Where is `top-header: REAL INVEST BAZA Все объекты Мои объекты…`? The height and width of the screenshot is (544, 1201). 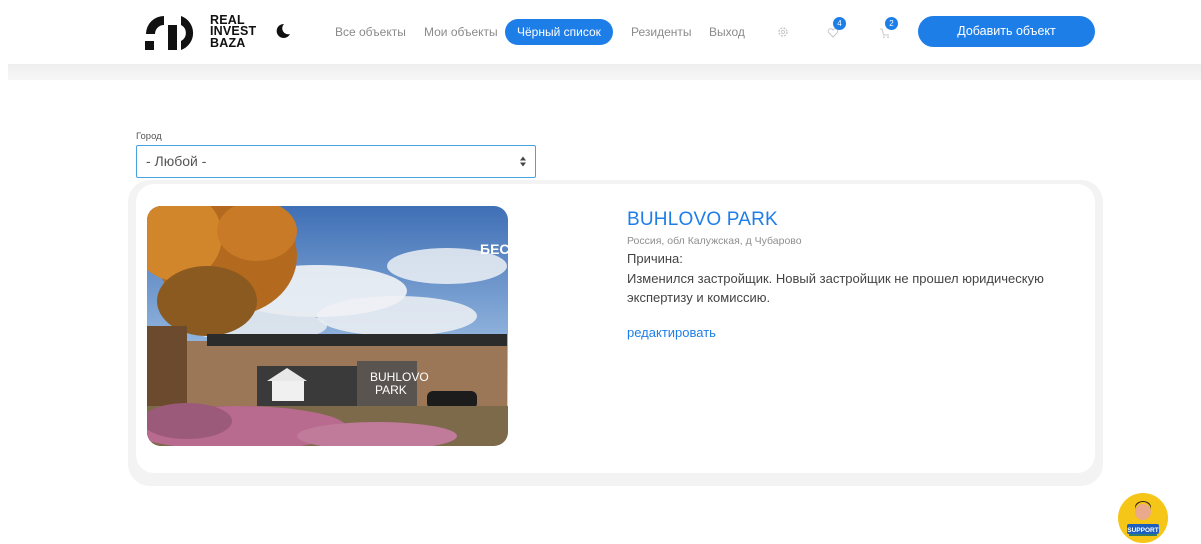 top-header: REAL INVEST BAZA Все объекты Мои объекты… is located at coordinates (600, 32).